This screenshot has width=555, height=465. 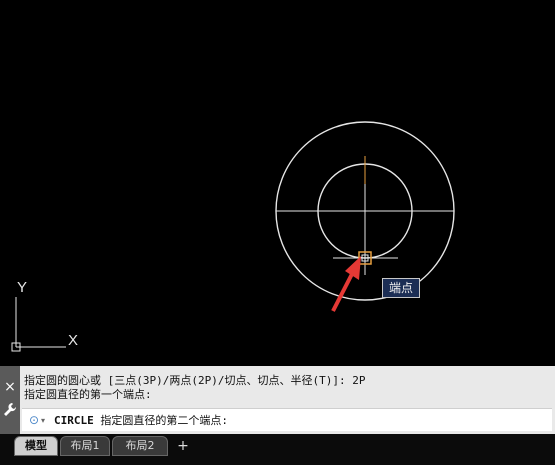 I want to click on layout-tabs: 模型 布局1 布局2 +, so click(x=277, y=449).